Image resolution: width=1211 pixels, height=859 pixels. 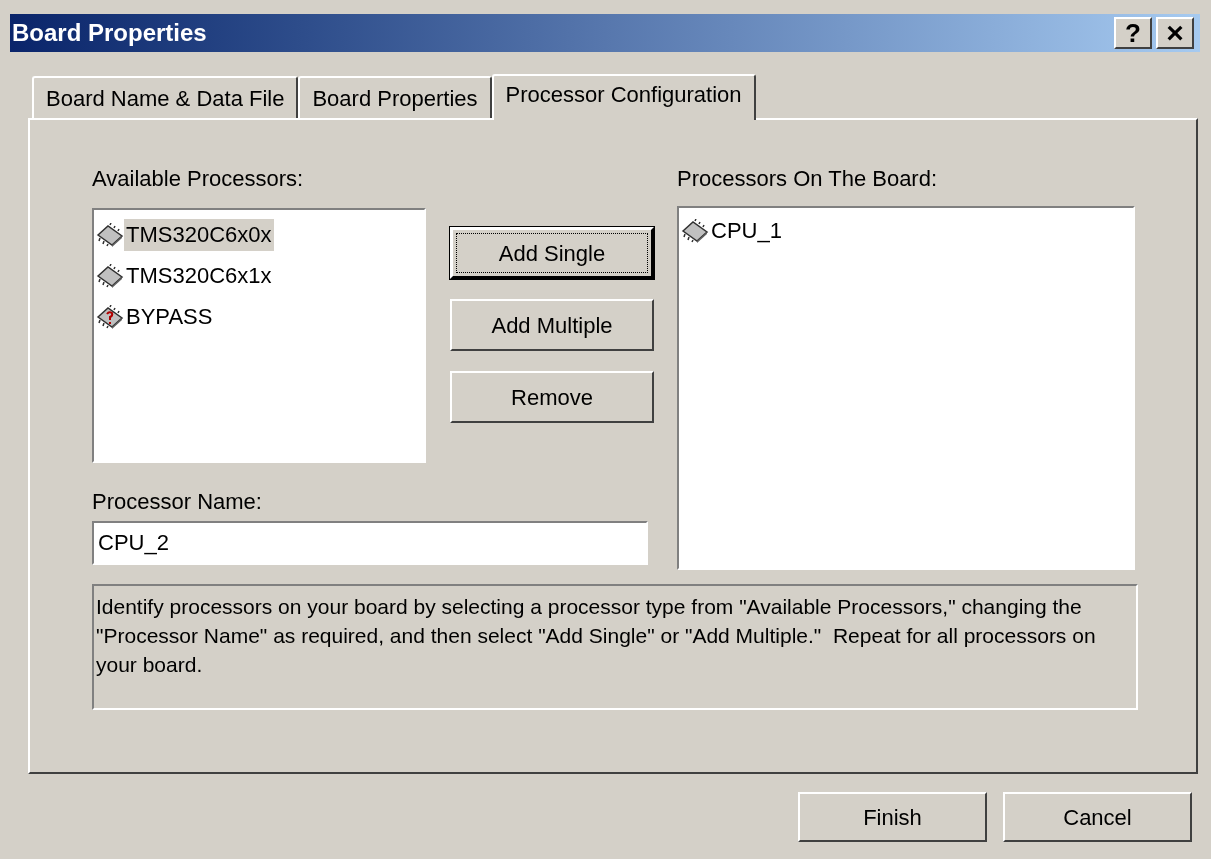 I want to click on action-button: Remove, so click(x=552, y=397).